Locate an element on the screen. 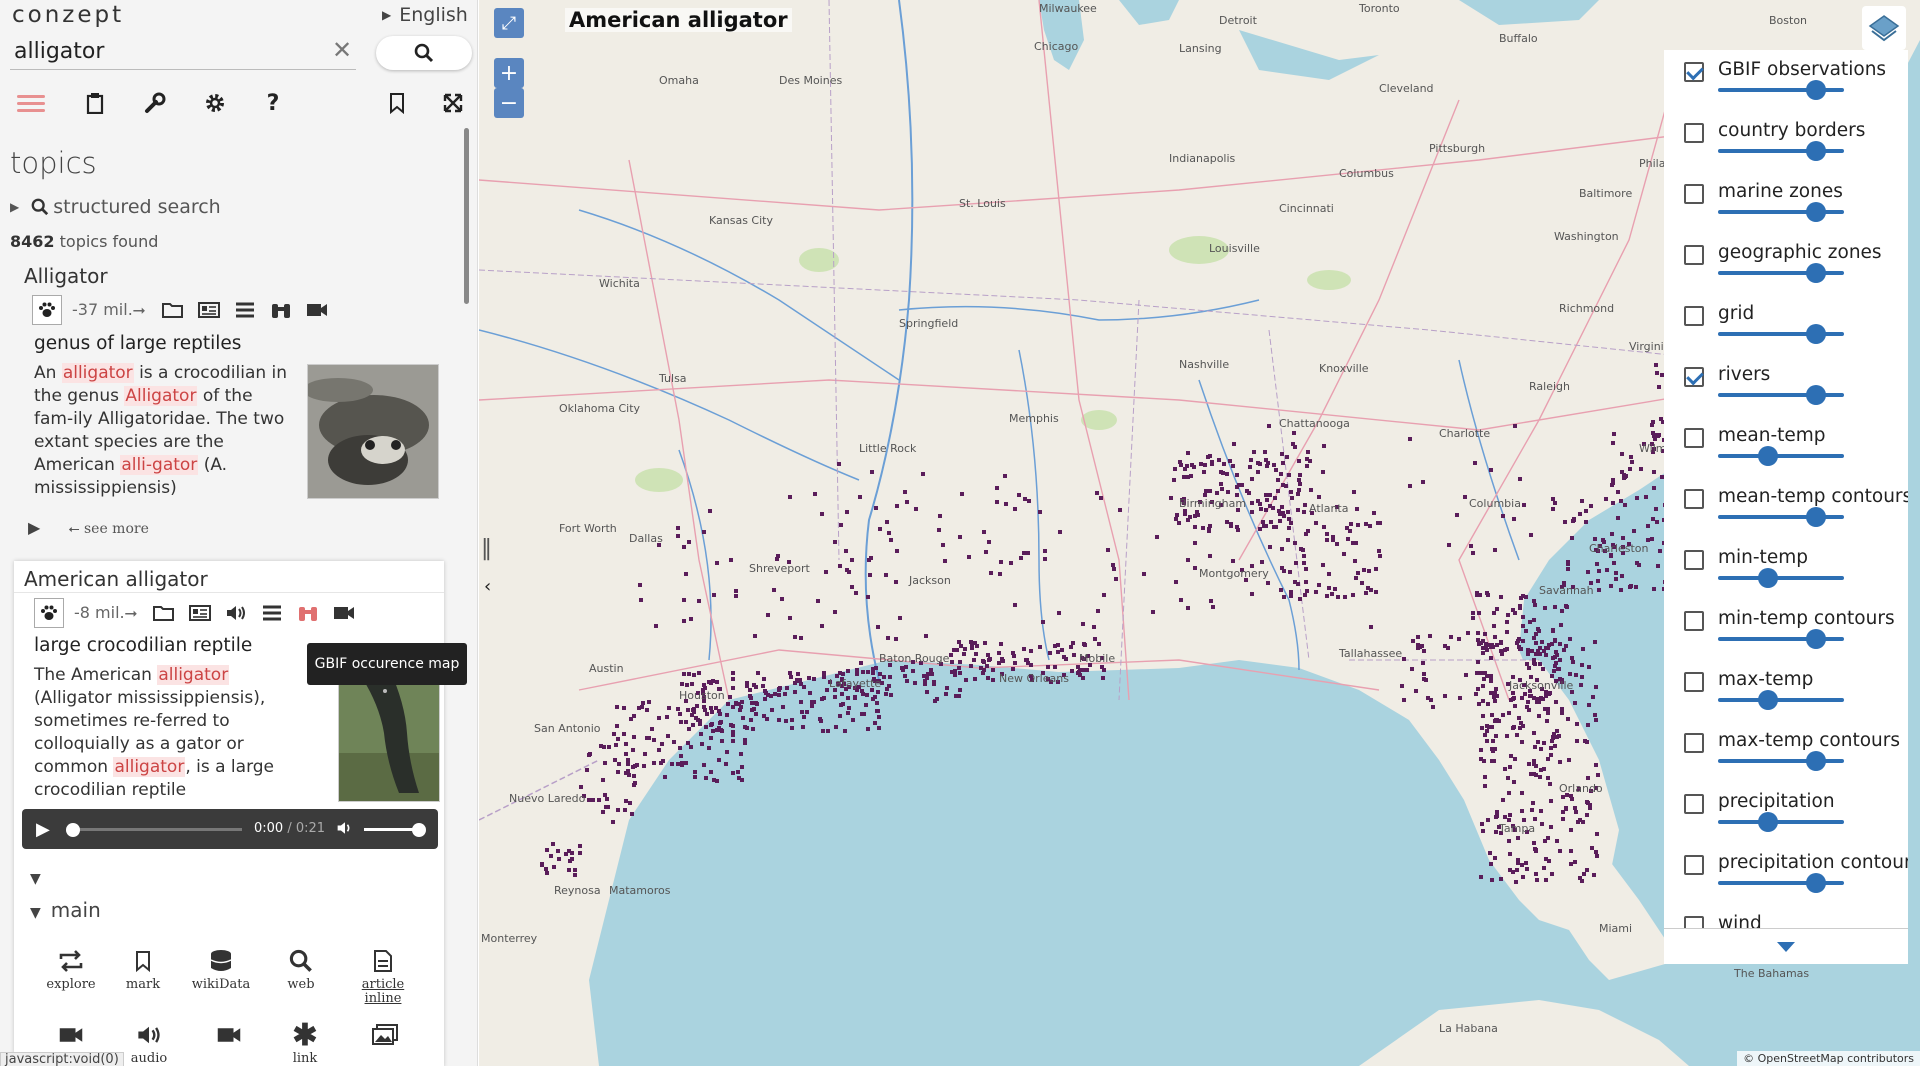 The height and width of the screenshot is (1066, 1920). action-video is located at coordinates (71, 1035).